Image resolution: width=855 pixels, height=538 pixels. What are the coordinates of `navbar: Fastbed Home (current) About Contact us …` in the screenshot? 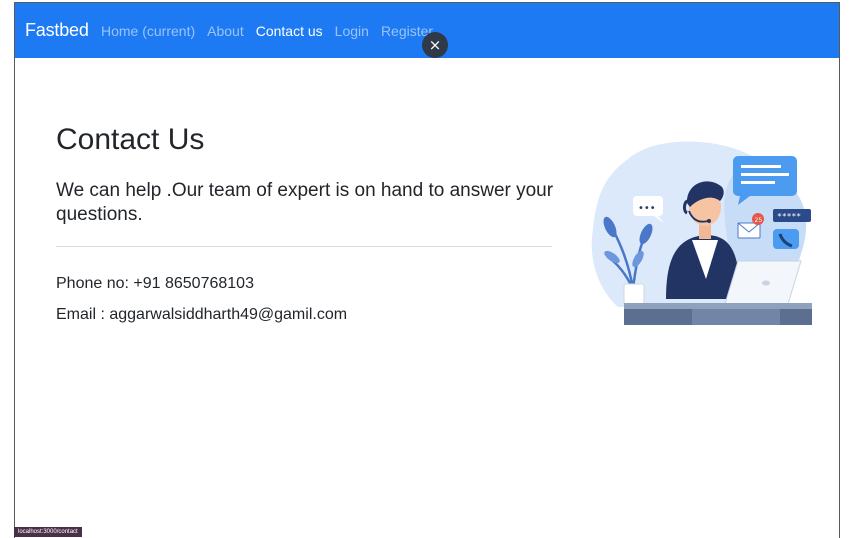 It's located at (427, 30).